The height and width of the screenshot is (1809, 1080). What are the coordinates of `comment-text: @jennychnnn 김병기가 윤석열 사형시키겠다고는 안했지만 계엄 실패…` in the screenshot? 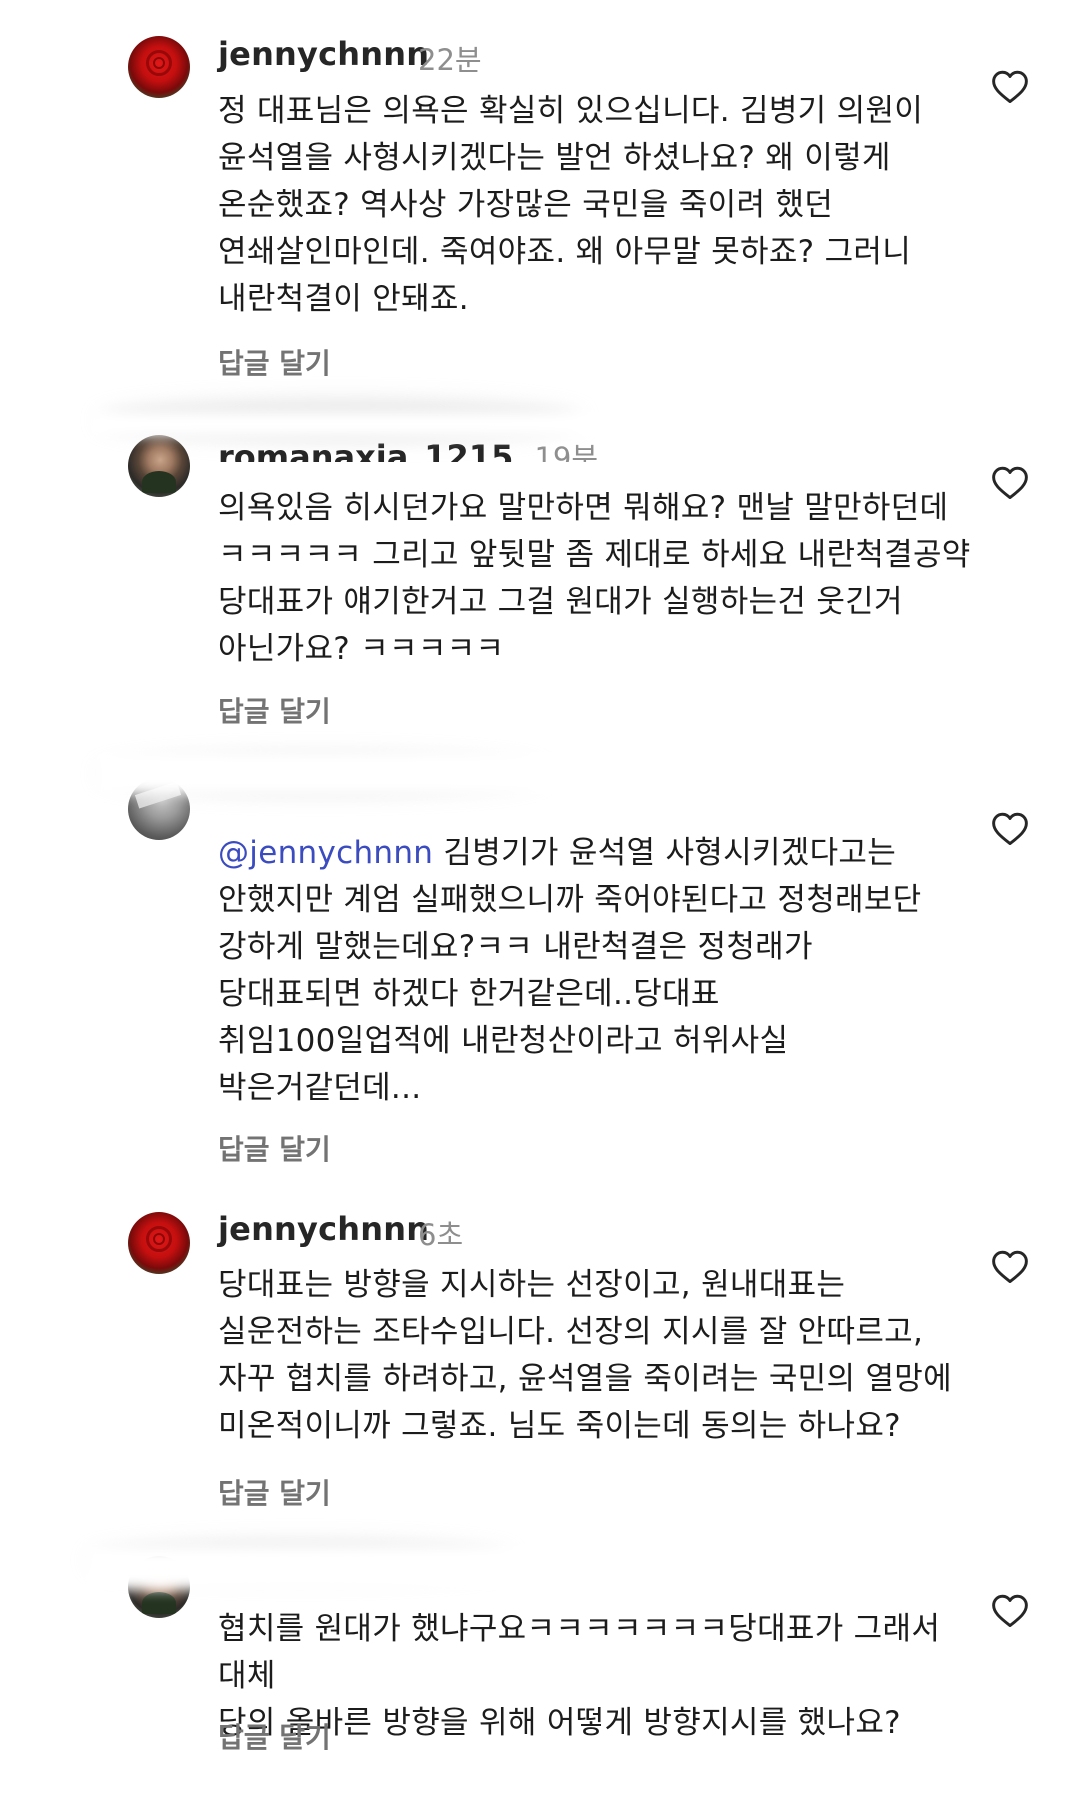 It's located at (598, 971).